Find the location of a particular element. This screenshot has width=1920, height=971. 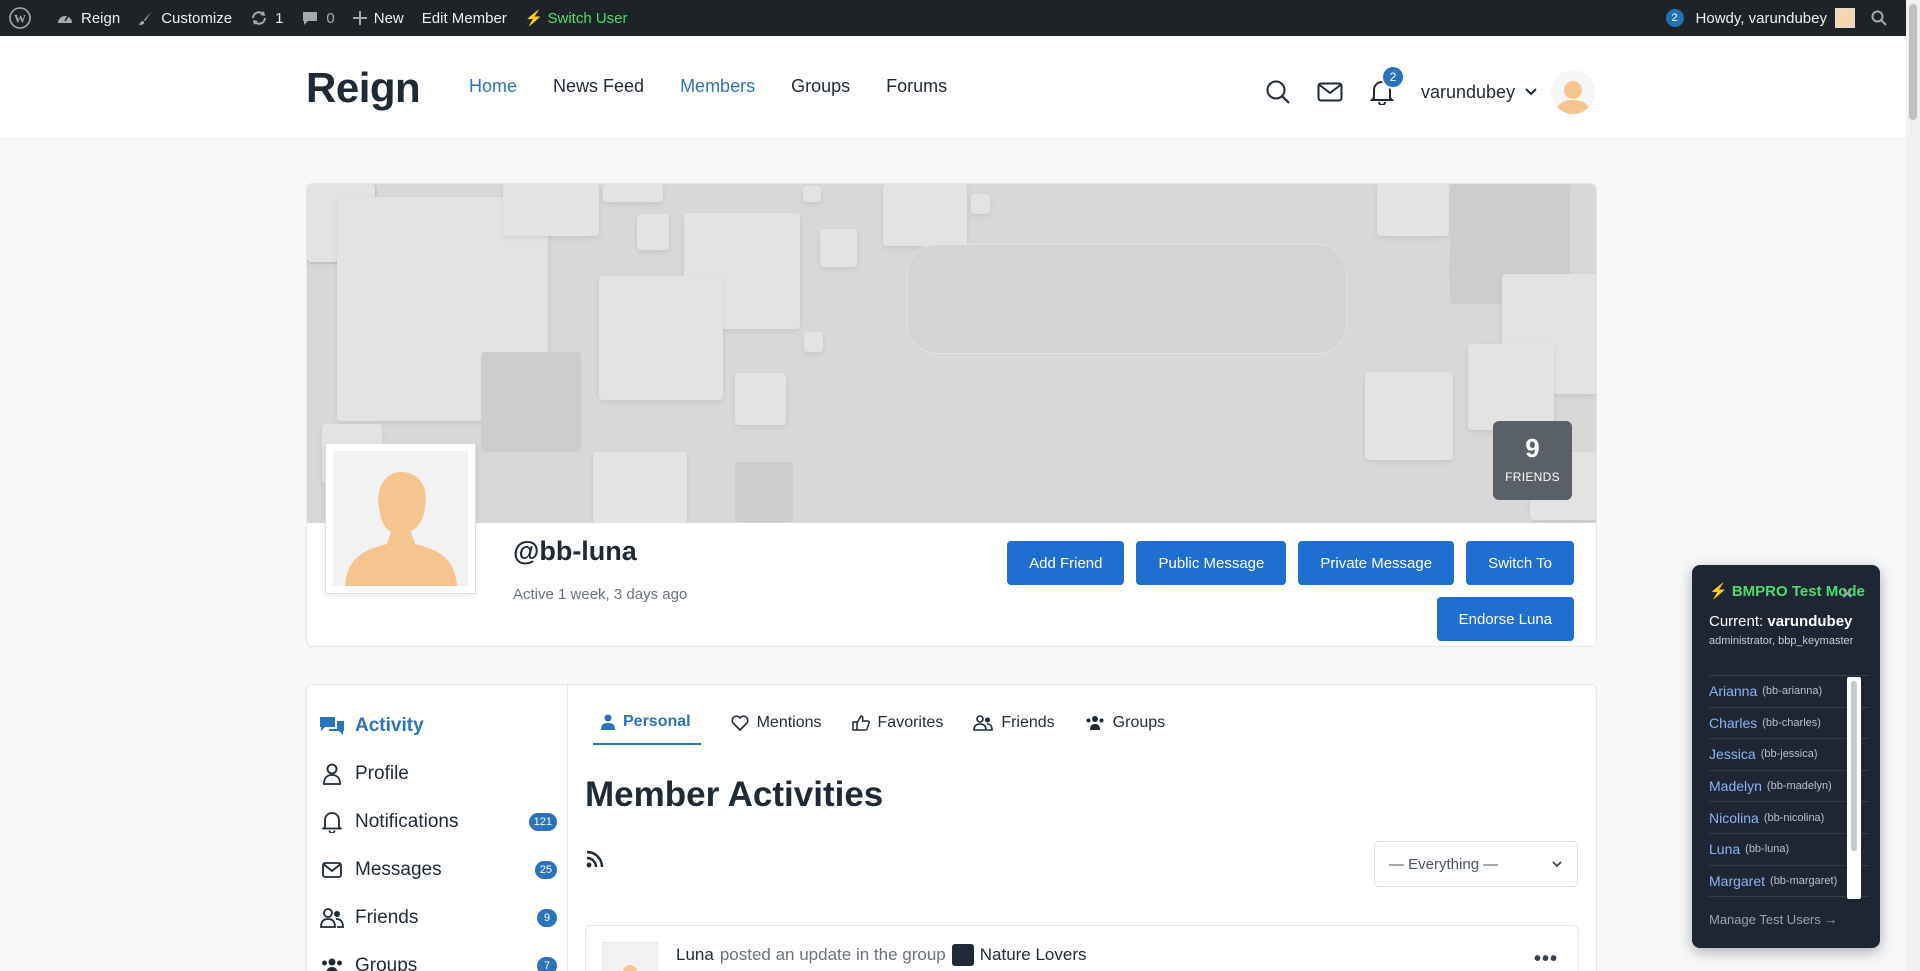

tab-label: Mentions is located at coordinates (789, 722).